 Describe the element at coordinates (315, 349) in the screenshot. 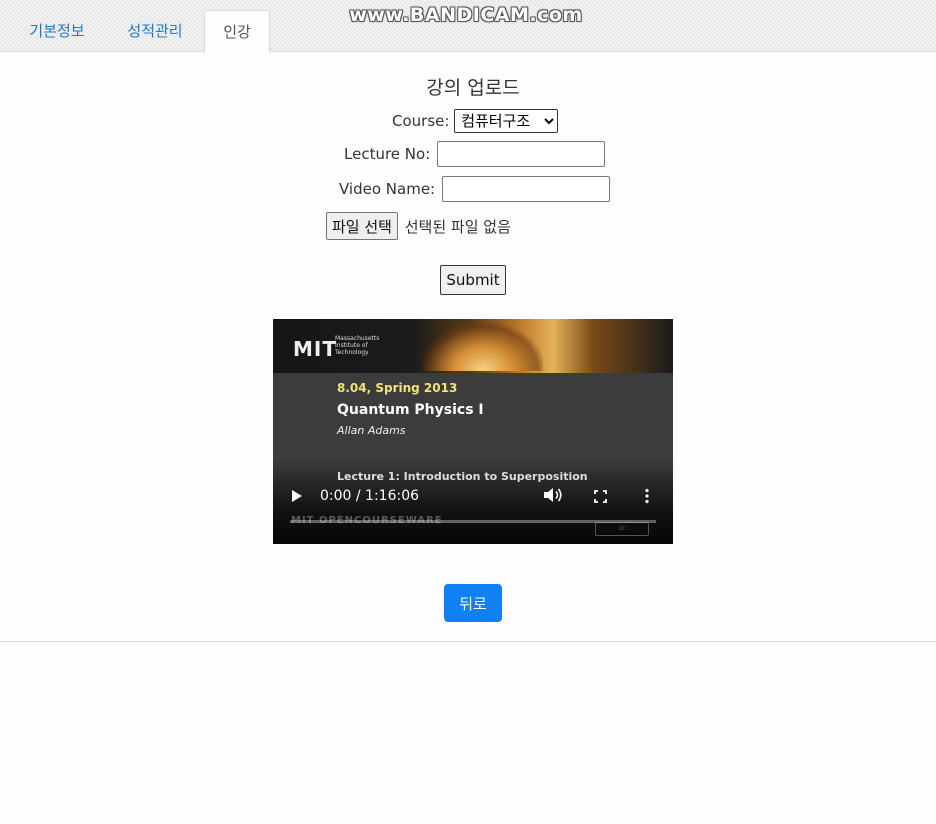

I see `mit-logo: MIT` at that location.